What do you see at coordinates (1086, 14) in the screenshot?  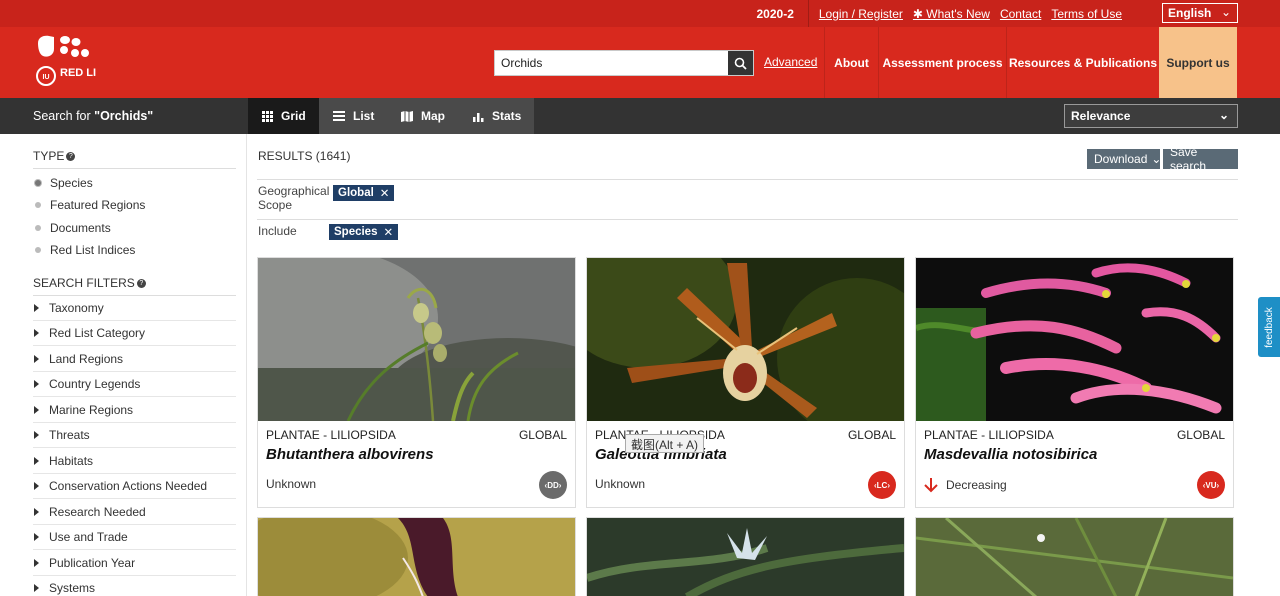 I see `terms-of-use-link: Terms of Use` at bounding box center [1086, 14].